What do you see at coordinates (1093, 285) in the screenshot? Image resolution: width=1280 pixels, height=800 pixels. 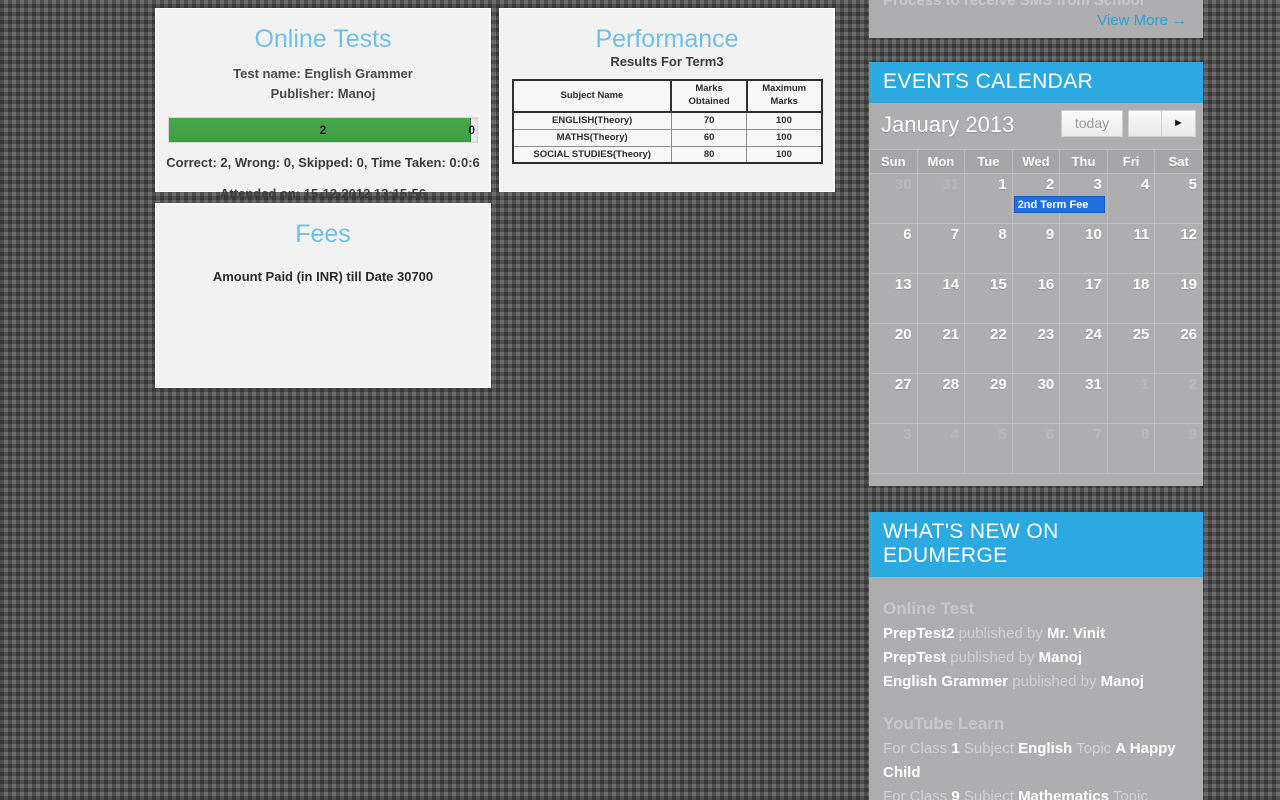 I see `calendar-day-number: 17` at bounding box center [1093, 285].